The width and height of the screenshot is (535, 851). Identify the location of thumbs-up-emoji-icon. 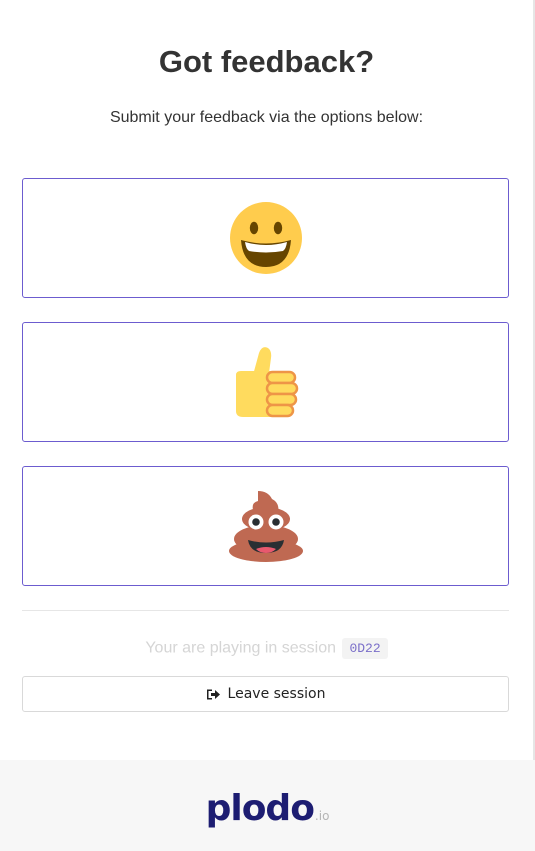
(266, 382).